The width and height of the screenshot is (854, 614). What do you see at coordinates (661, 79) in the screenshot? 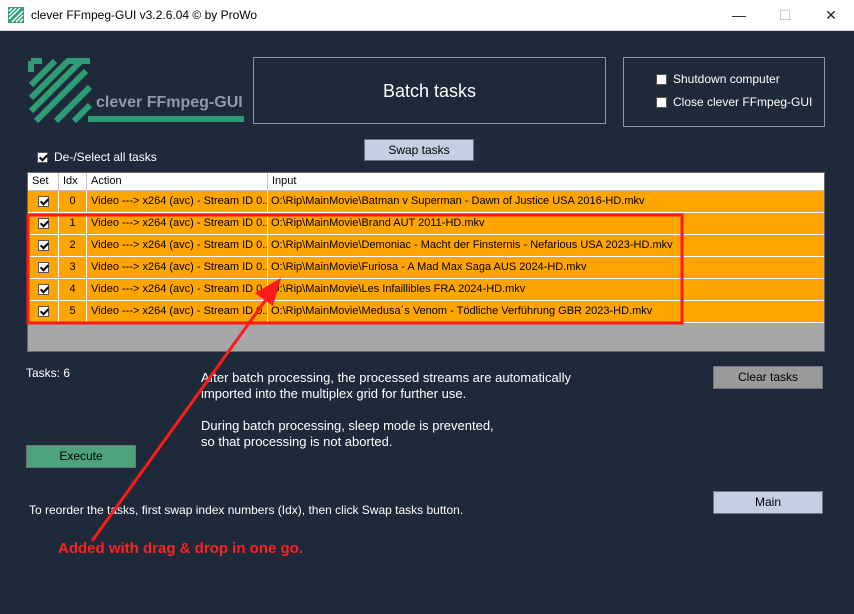
I see `shutdown-checkbox` at bounding box center [661, 79].